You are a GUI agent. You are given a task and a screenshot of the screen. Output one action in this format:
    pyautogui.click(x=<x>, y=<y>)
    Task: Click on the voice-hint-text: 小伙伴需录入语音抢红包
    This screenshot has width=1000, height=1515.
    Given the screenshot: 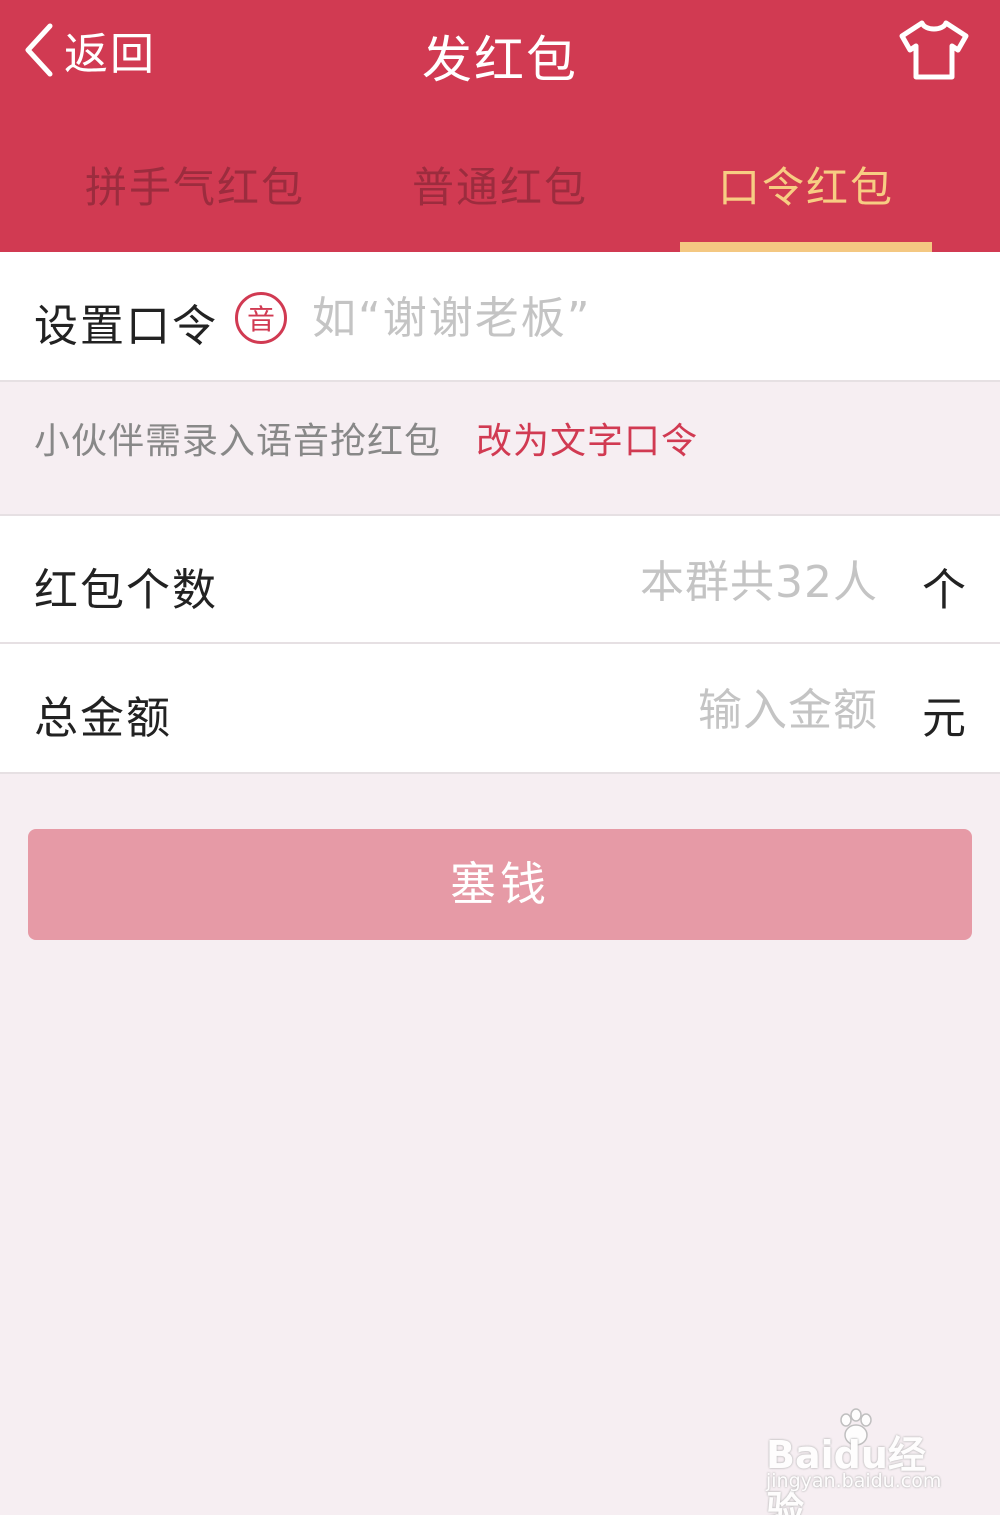 What is the action you would take?
    pyautogui.click(x=238, y=441)
    